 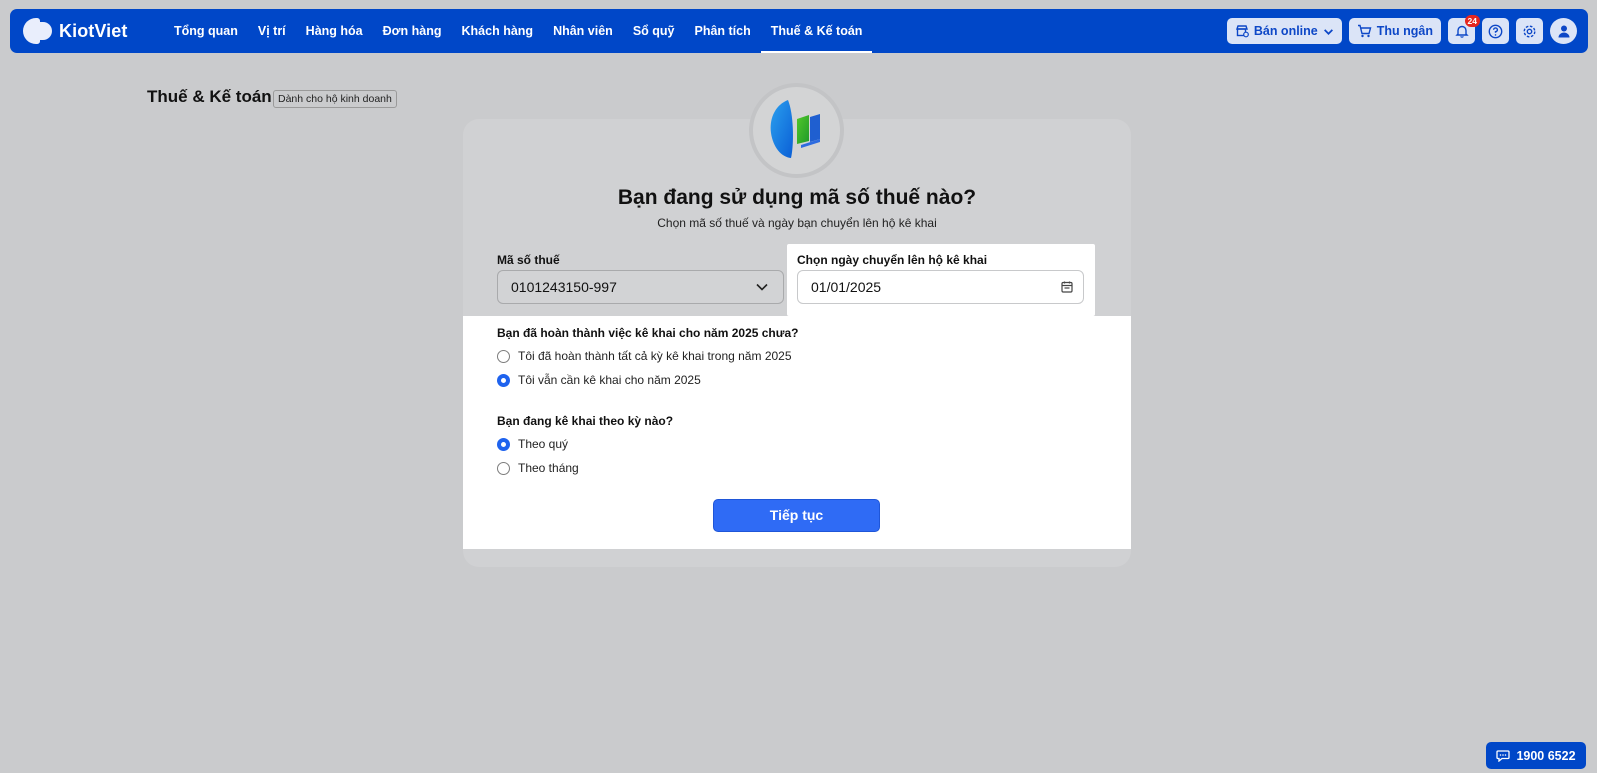 I want to click on radio-option-quarterly: Theo quý, so click(x=532, y=444).